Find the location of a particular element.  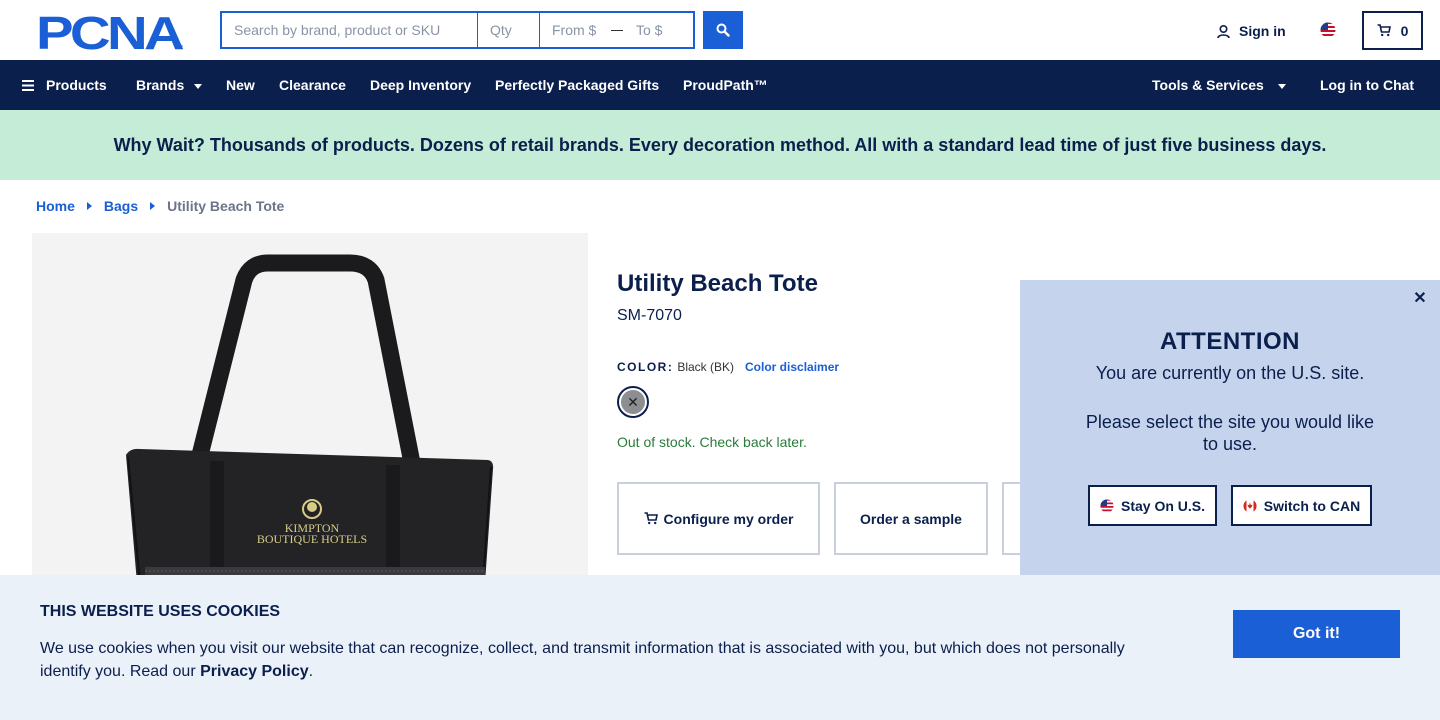

search-bar is located at coordinates (457, 30).